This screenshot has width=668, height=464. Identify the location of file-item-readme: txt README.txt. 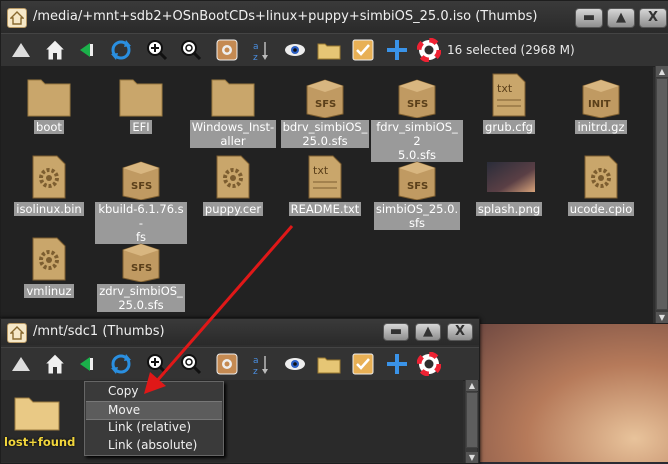
(325, 185).